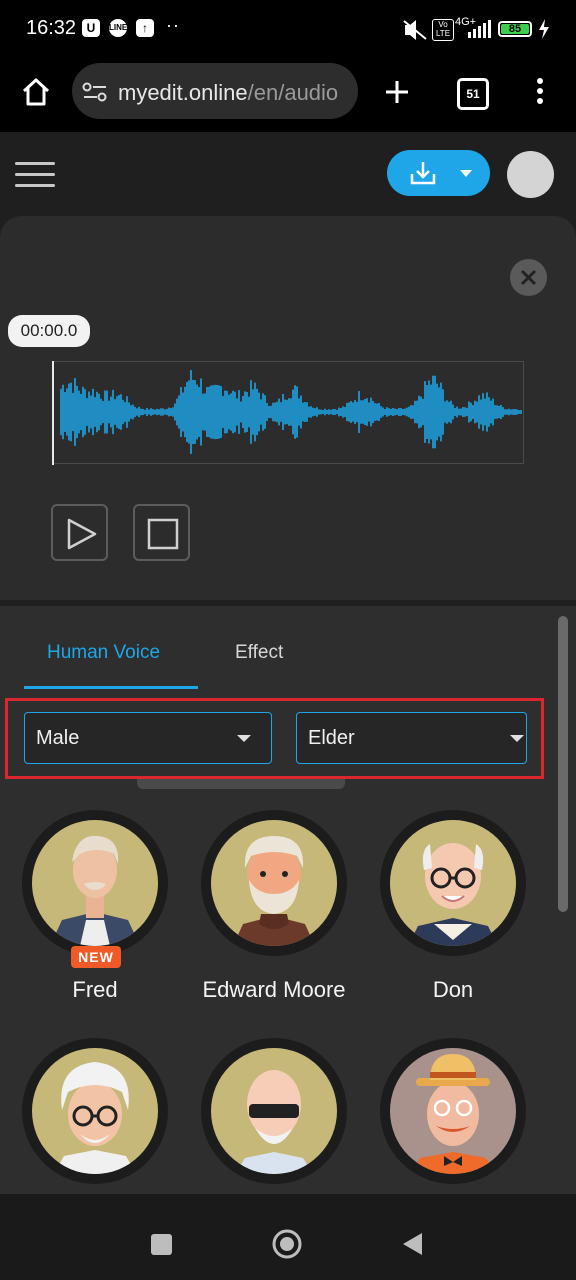 This screenshot has width=576, height=1280. What do you see at coordinates (291, 412) in the screenshot?
I see `waveform-graphic` at bounding box center [291, 412].